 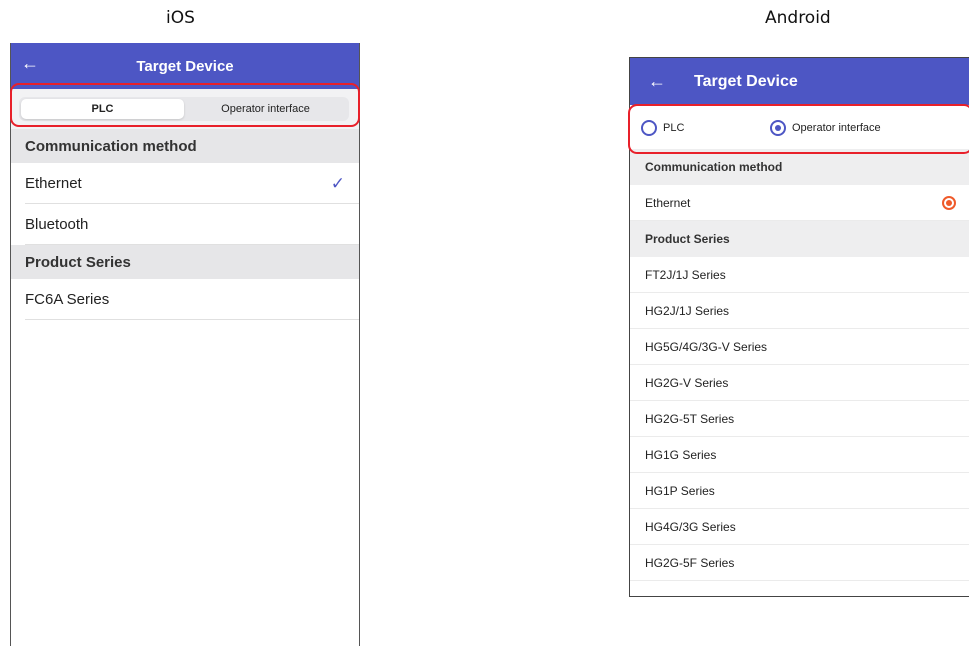 I want to click on radio-checked-icon, so click(x=778, y=128).